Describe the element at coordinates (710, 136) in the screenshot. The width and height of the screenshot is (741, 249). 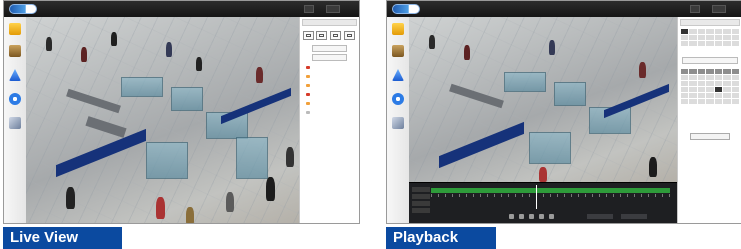
I see `search-button` at that location.